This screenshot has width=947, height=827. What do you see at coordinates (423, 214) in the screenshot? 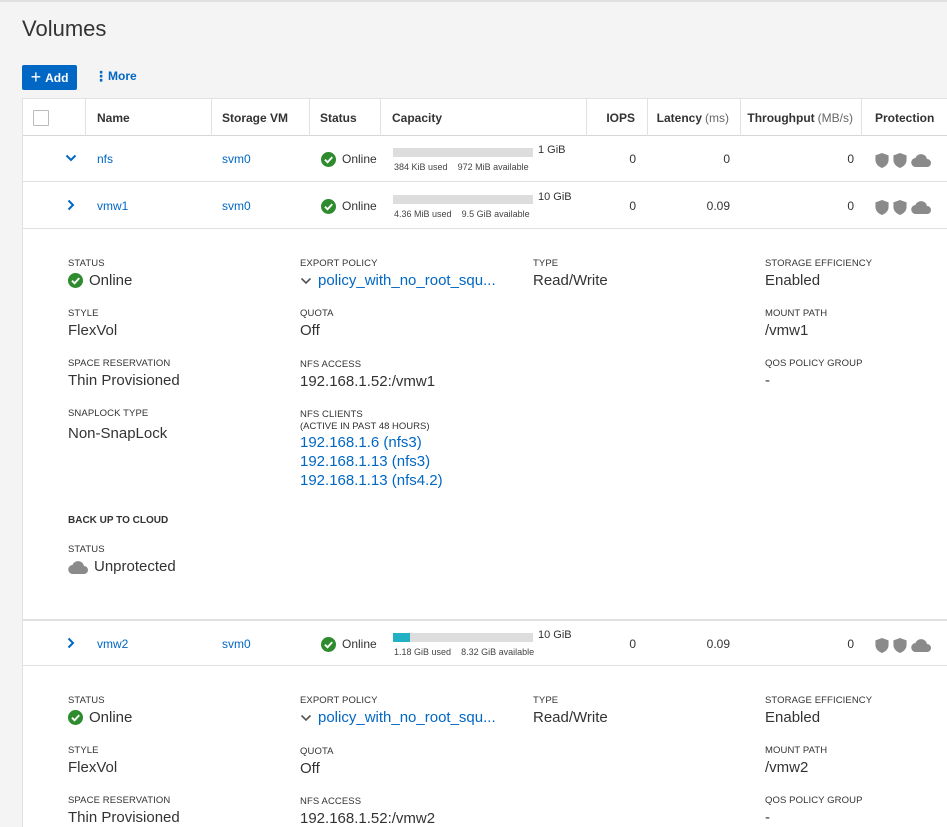
I see `capacity-used: 4.36 MiB used` at bounding box center [423, 214].